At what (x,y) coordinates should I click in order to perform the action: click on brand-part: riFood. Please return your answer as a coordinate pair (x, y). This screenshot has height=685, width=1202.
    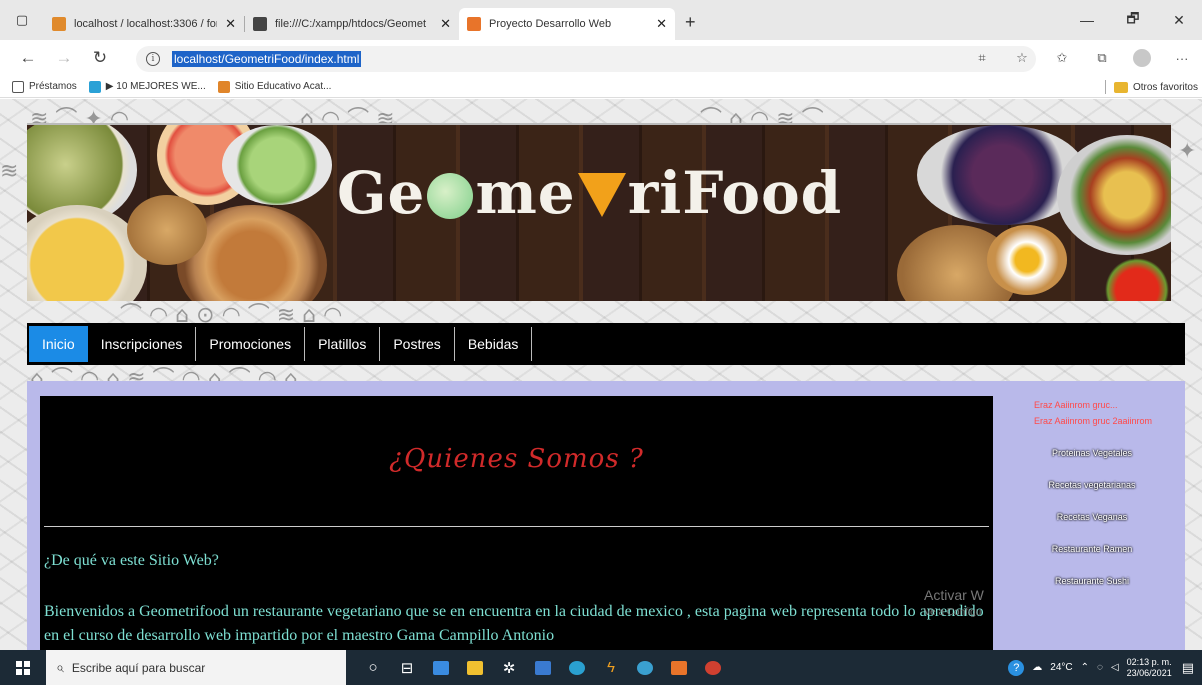
    Looking at the image, I should click on (735, 193).